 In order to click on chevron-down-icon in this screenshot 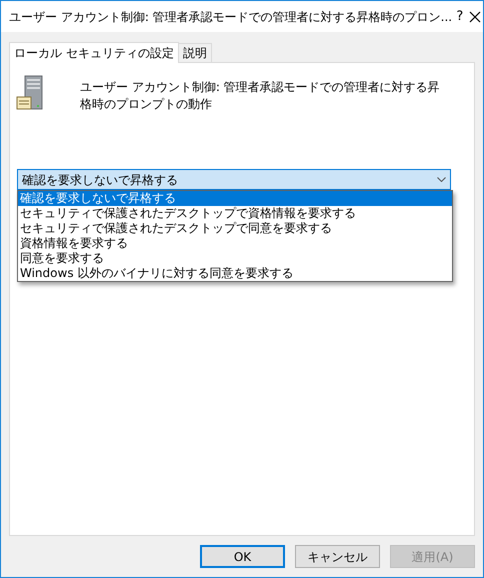, I will do `click(441, 179)`.